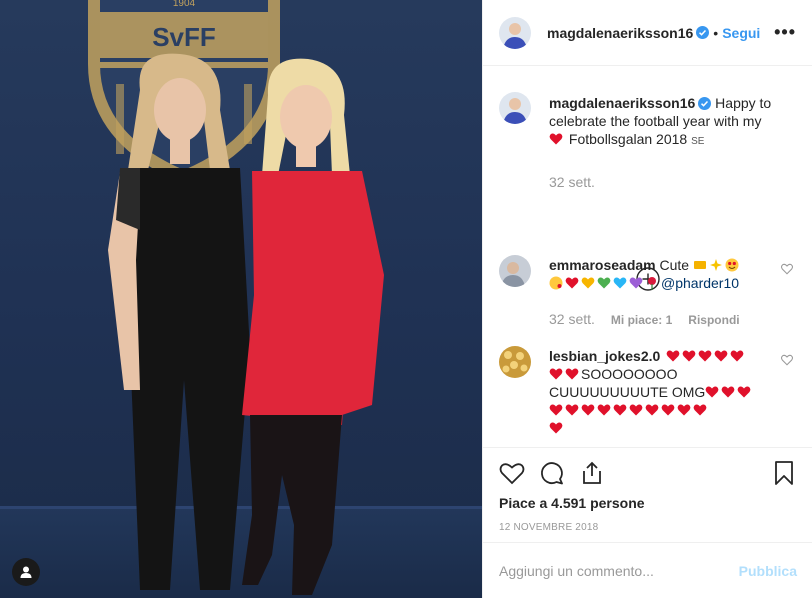 The width and height of the screenshot is (812, 598). What do you see at coordinates (592, 473) in the screenshot?
I see `share-icon` at bounding box center [592, 473].